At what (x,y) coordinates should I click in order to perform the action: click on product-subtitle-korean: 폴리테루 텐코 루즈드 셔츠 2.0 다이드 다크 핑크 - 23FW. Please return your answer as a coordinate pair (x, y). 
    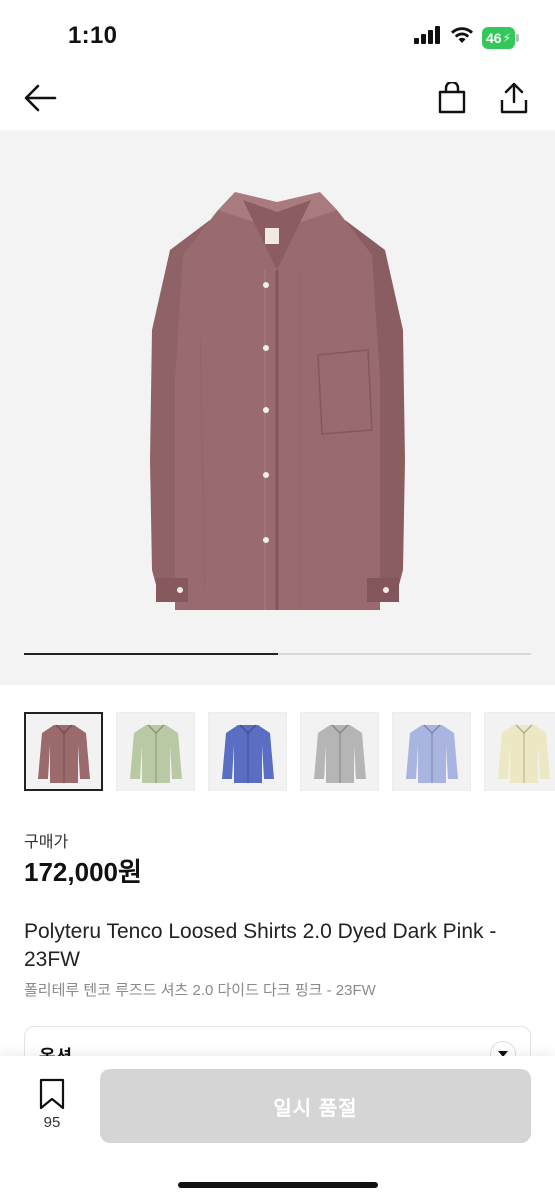
    Looking at the image, I should click on (200, 990).